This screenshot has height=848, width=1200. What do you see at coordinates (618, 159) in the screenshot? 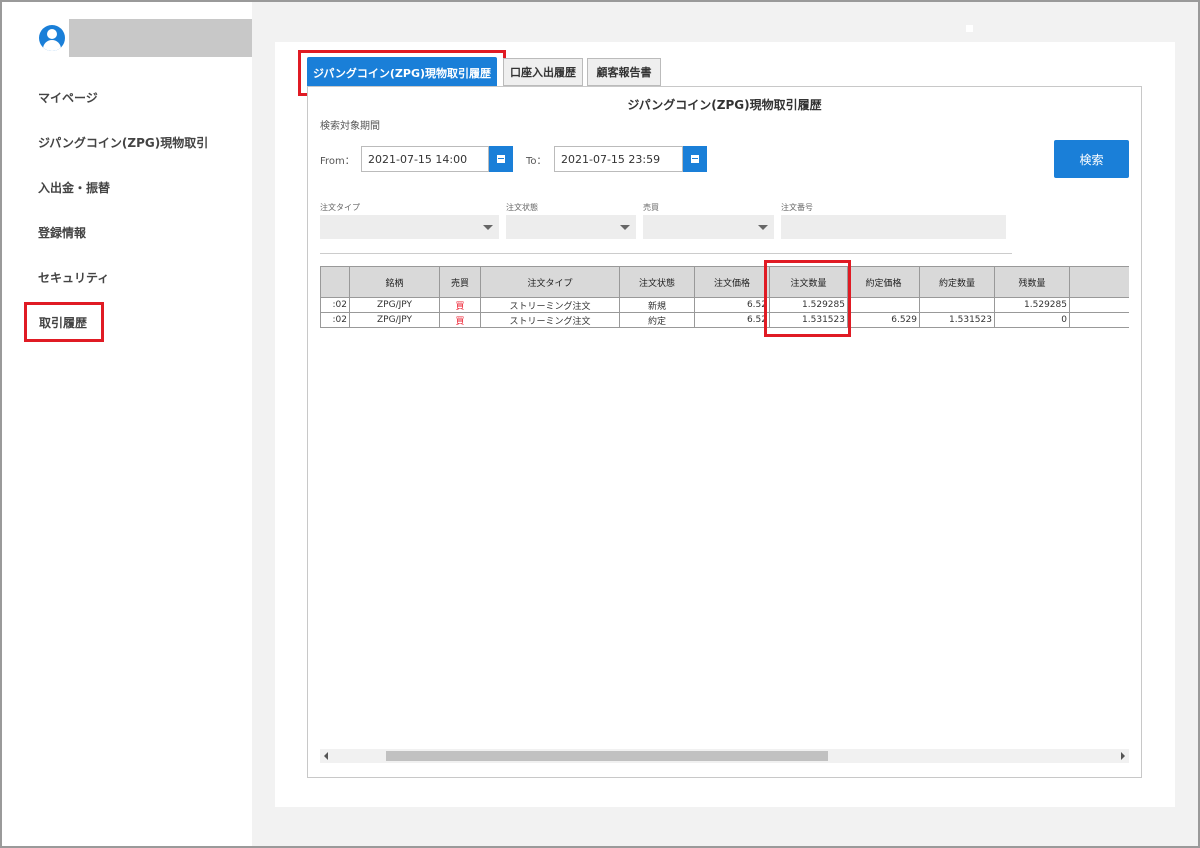
I see `to-date-input: 2021-07-15 23:59` at bounding box center [618, 159].